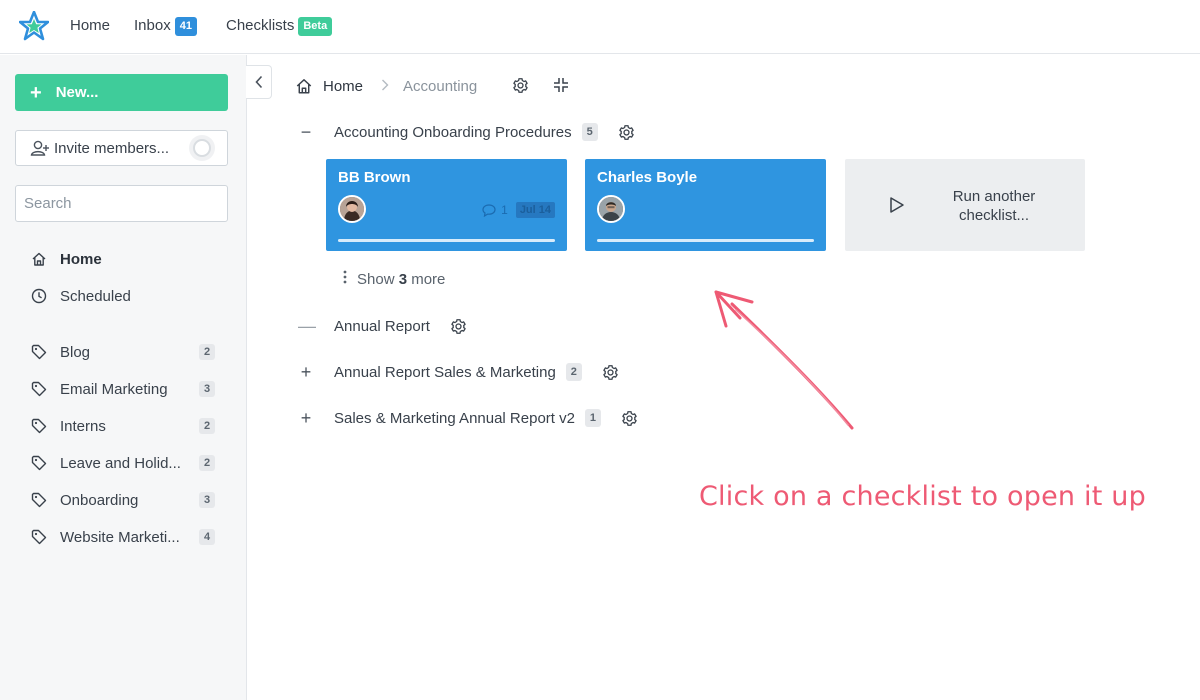 The image size is (1200, 700). Describe the element at coordinates (376, 279) in the screenshot. I see `show-more-prefix: Show` at that location.